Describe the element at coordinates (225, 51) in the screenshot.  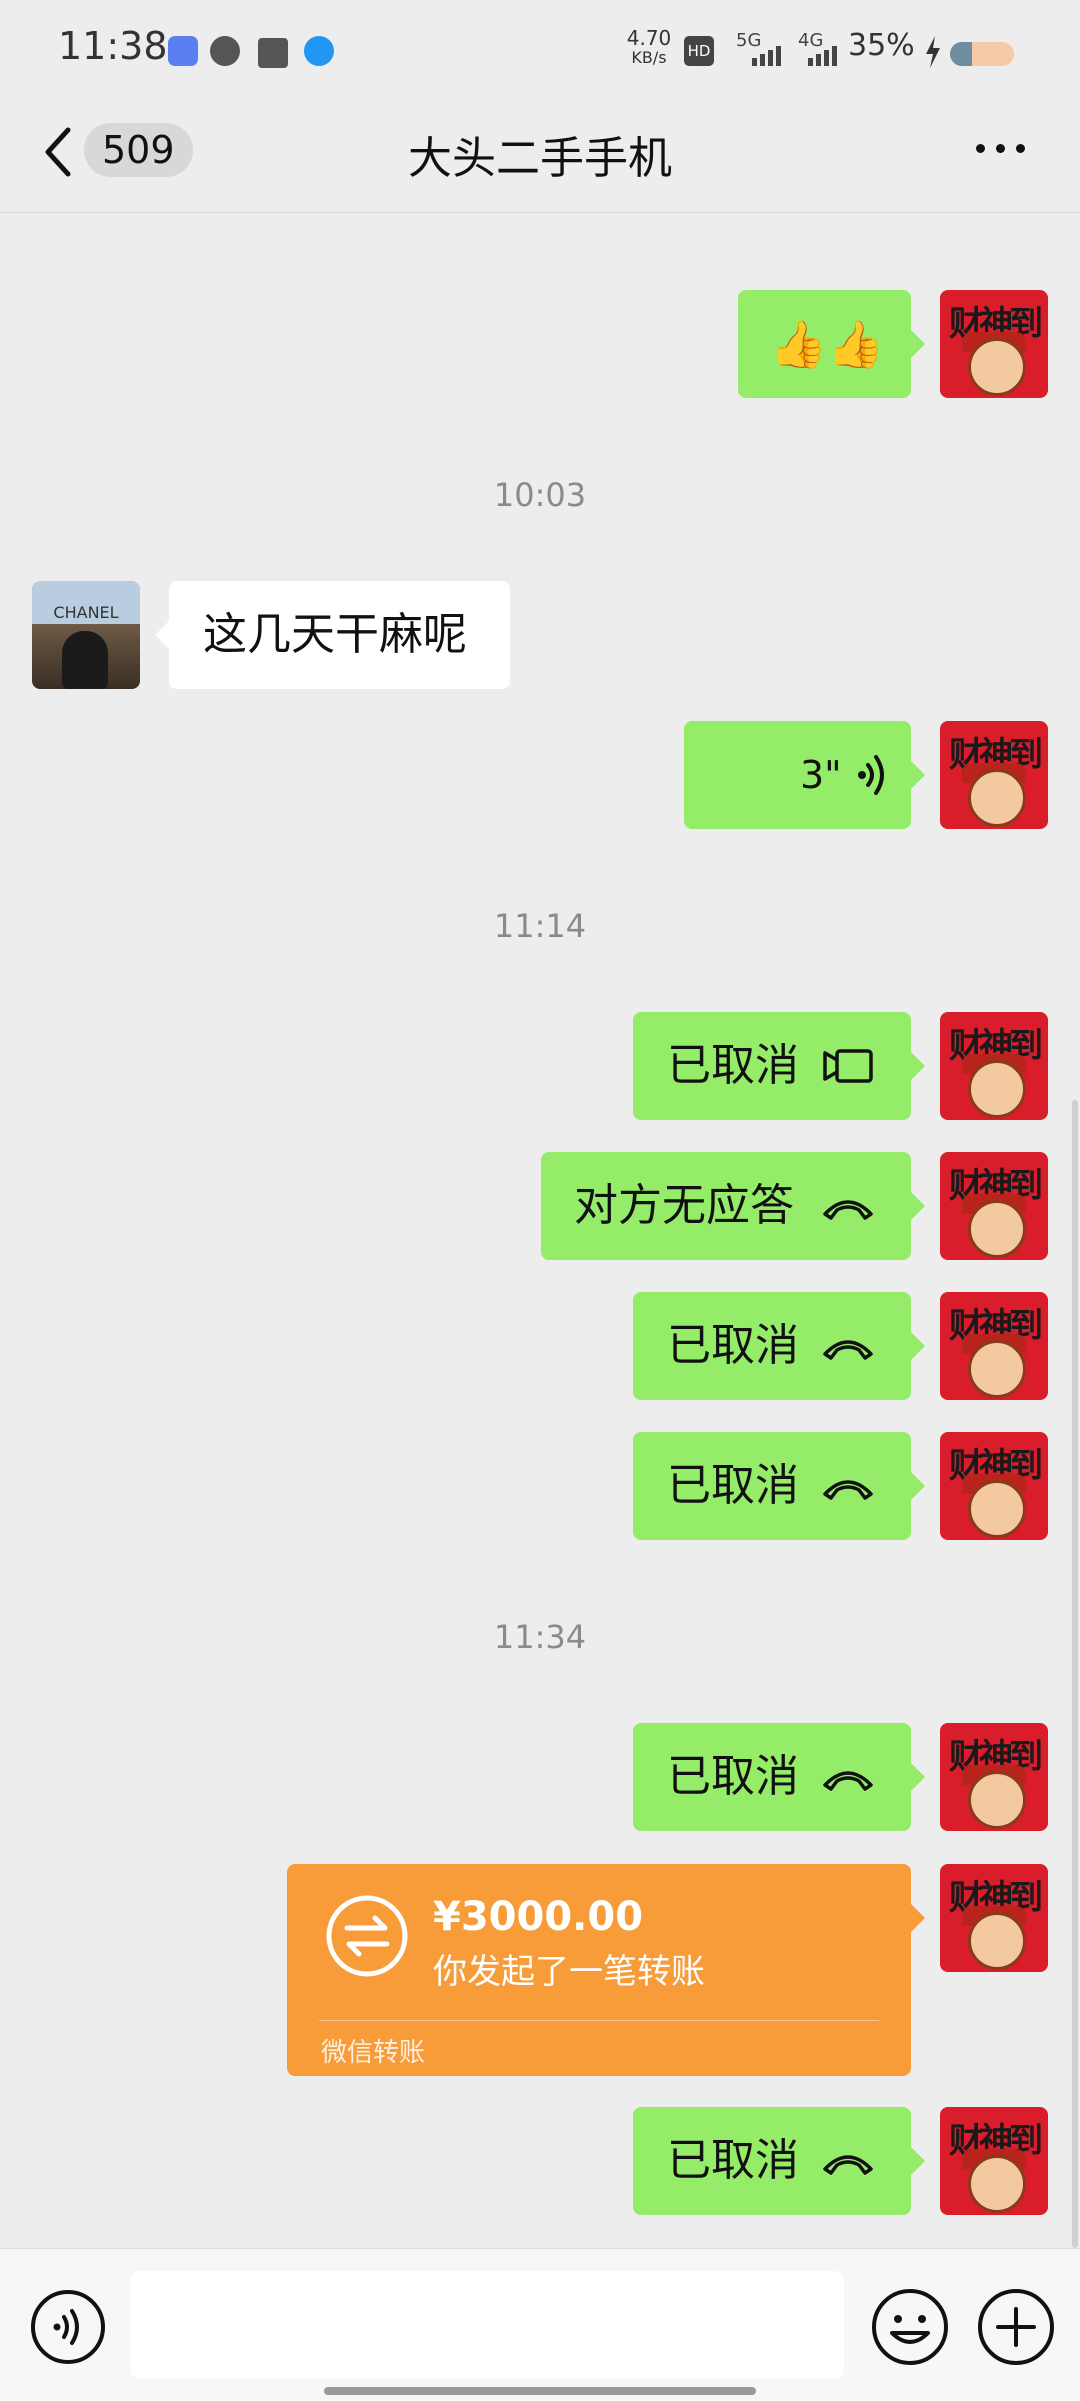
I see `message-notification-icon` at that location.